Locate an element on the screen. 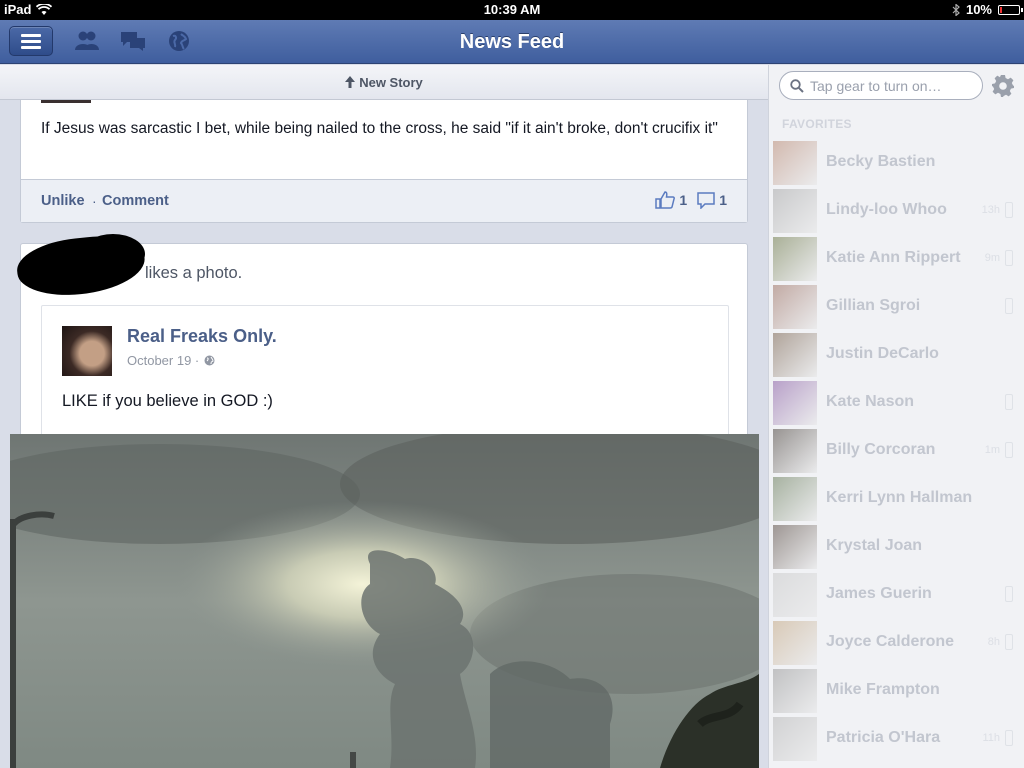 The height and width of the screenshot is (768, 1024). friend-name: Kate Nason is located at coordinates (870, 401).